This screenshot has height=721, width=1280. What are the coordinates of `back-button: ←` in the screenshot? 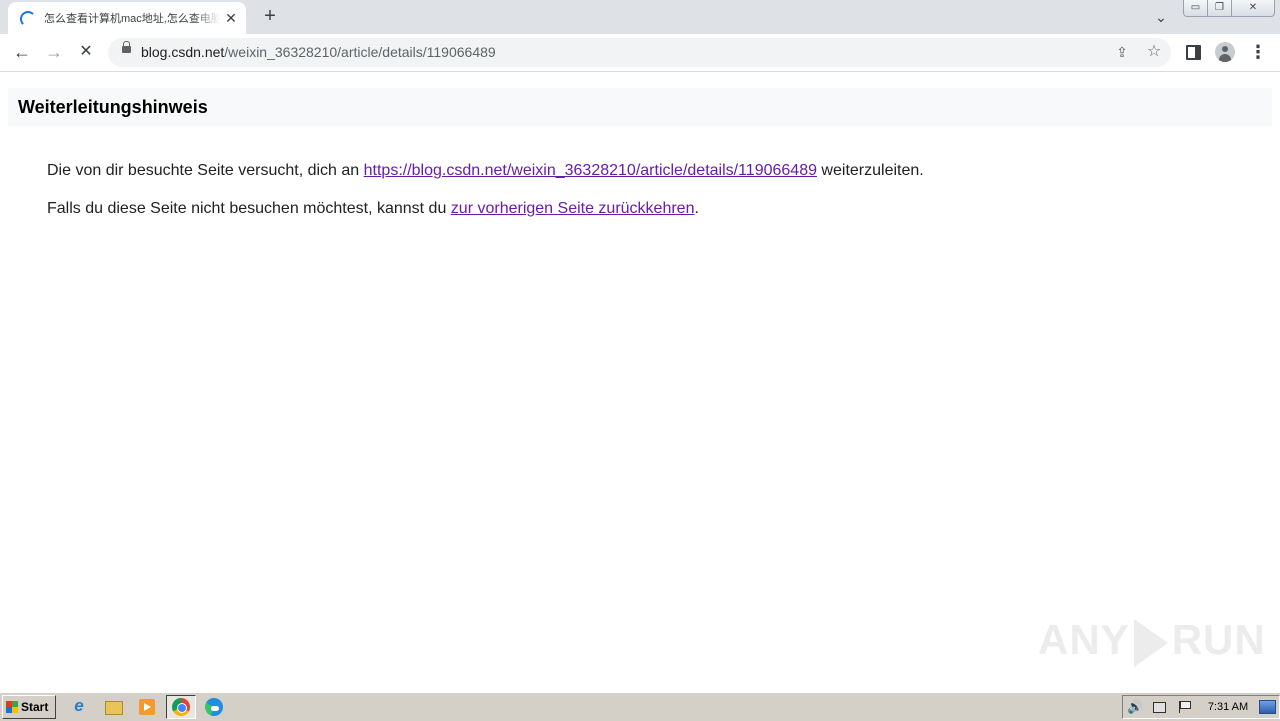 It's located at (22, 52).